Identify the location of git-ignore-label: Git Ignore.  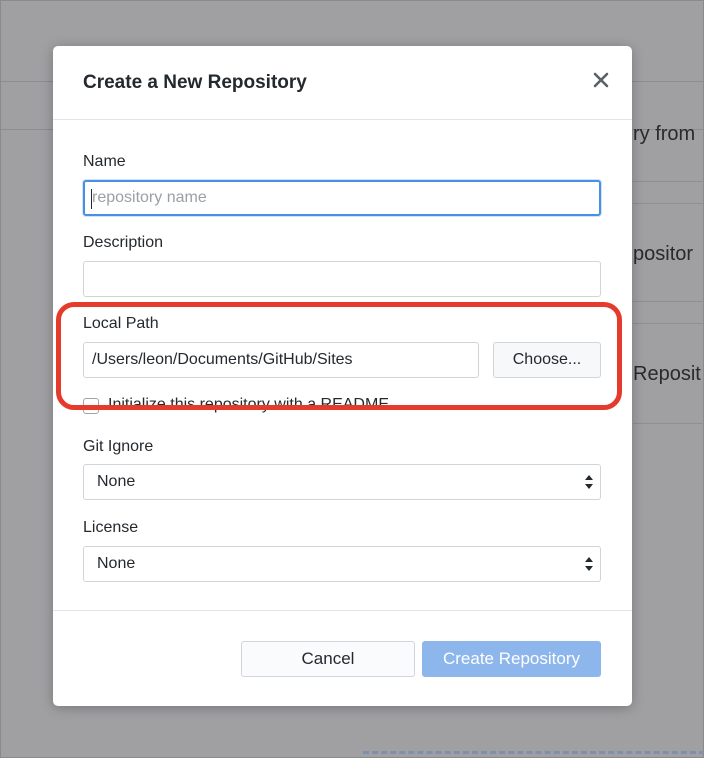
(118, 446).